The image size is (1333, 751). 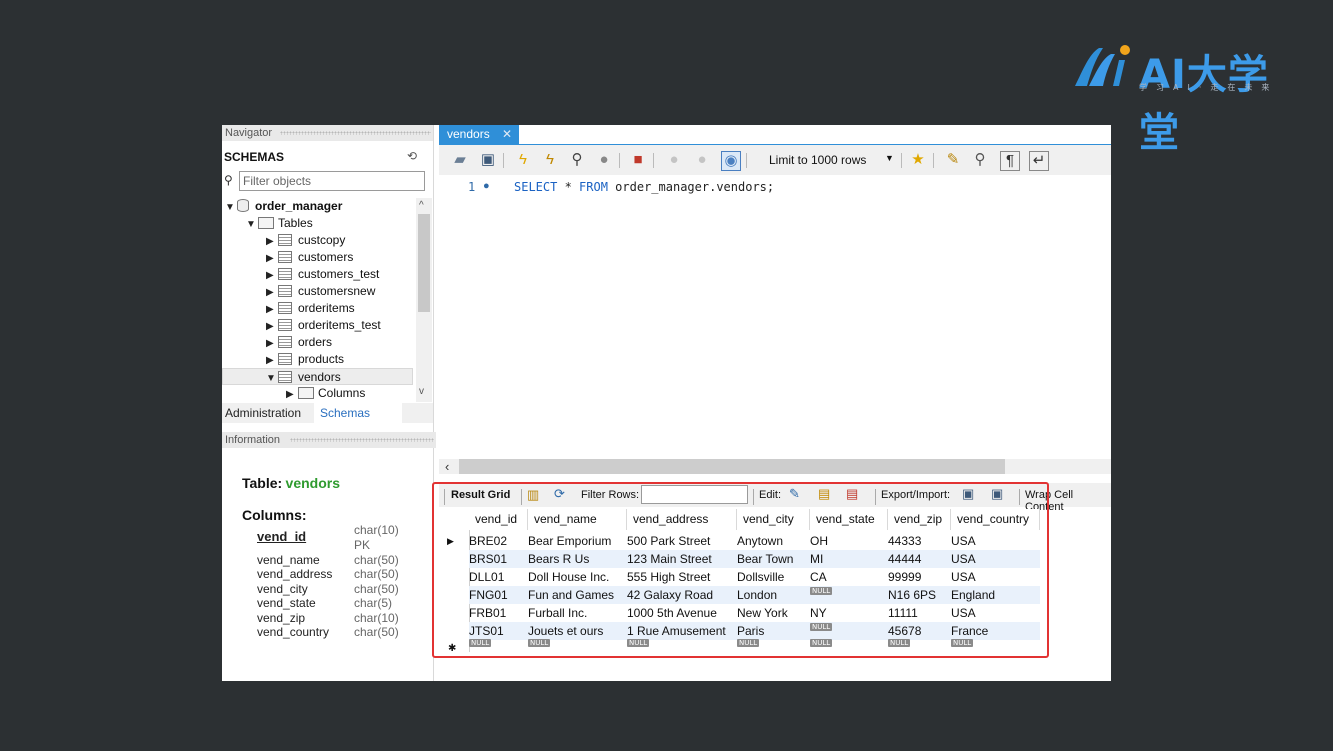 I want to click on table-name: vendors, so click(x=313, y=483).